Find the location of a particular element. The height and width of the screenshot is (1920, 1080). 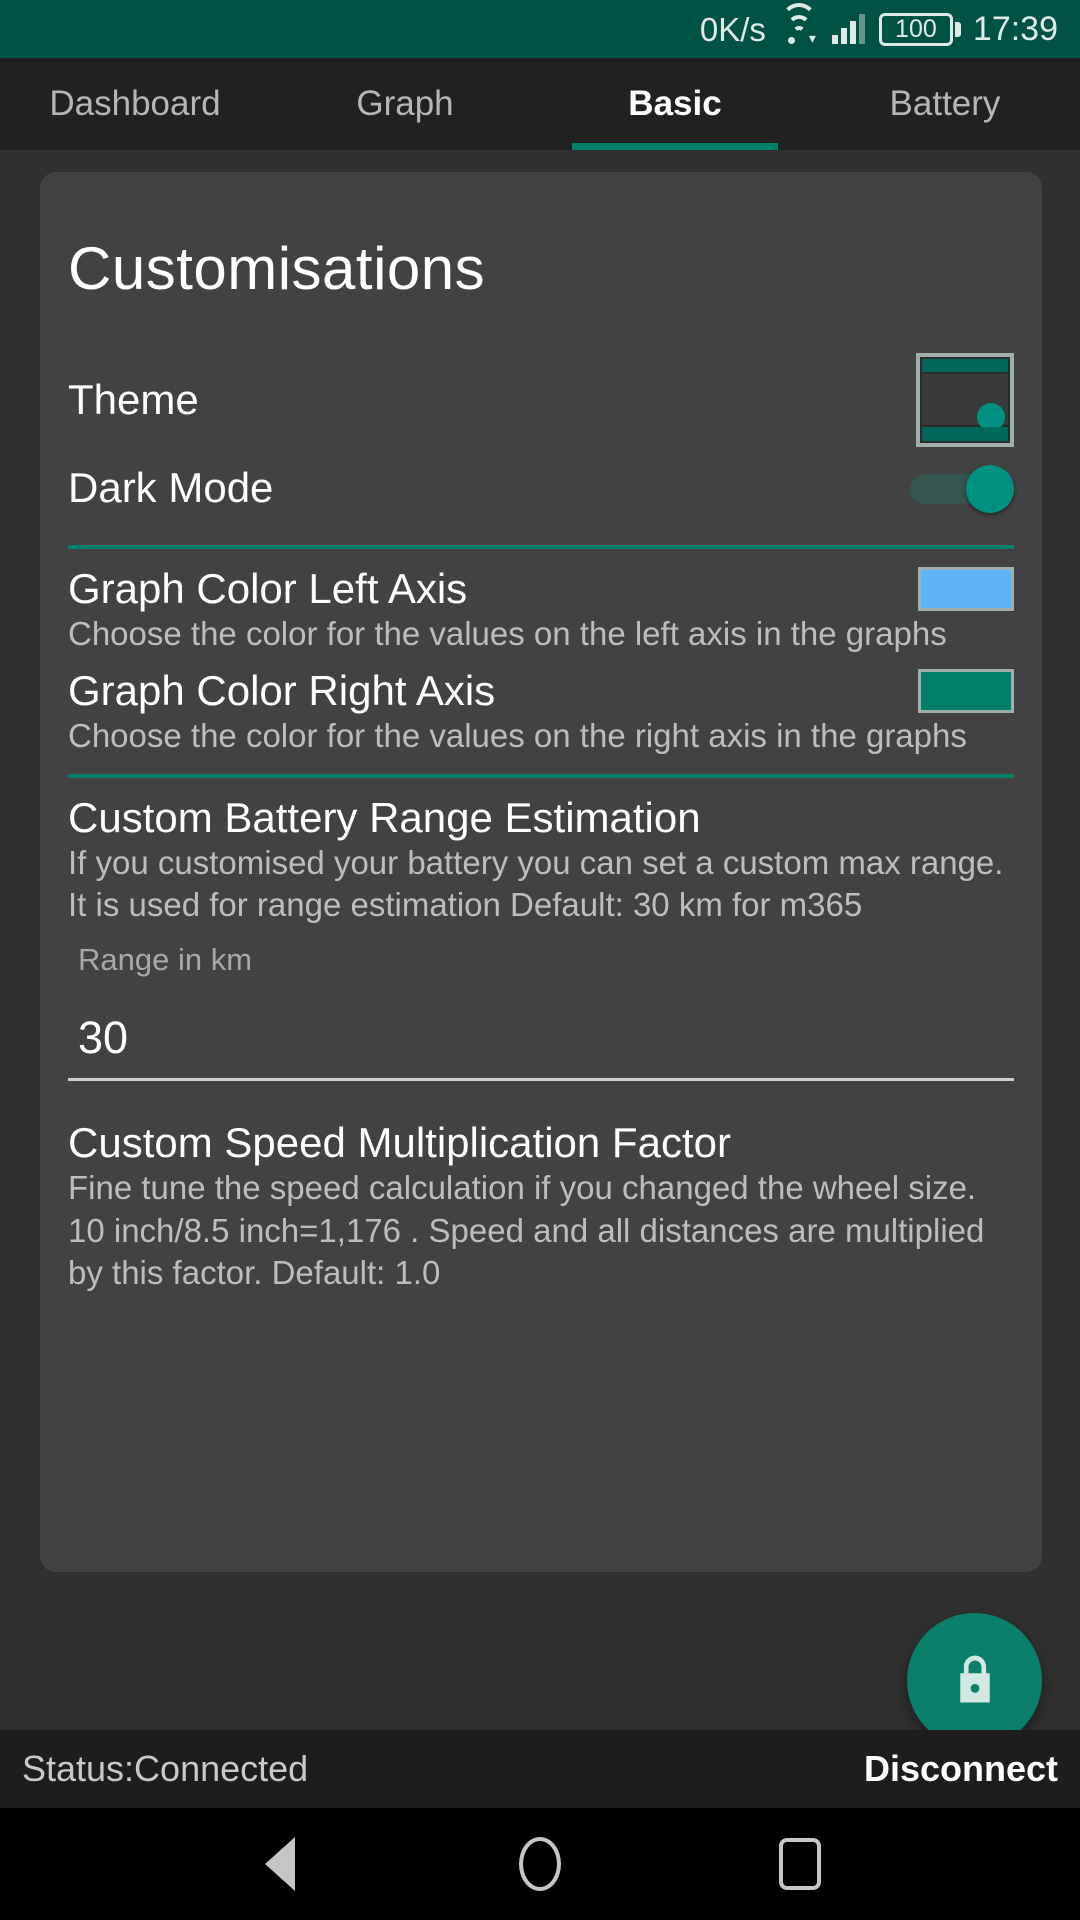

theme-preview-icon is located at coordinates (965, 400).